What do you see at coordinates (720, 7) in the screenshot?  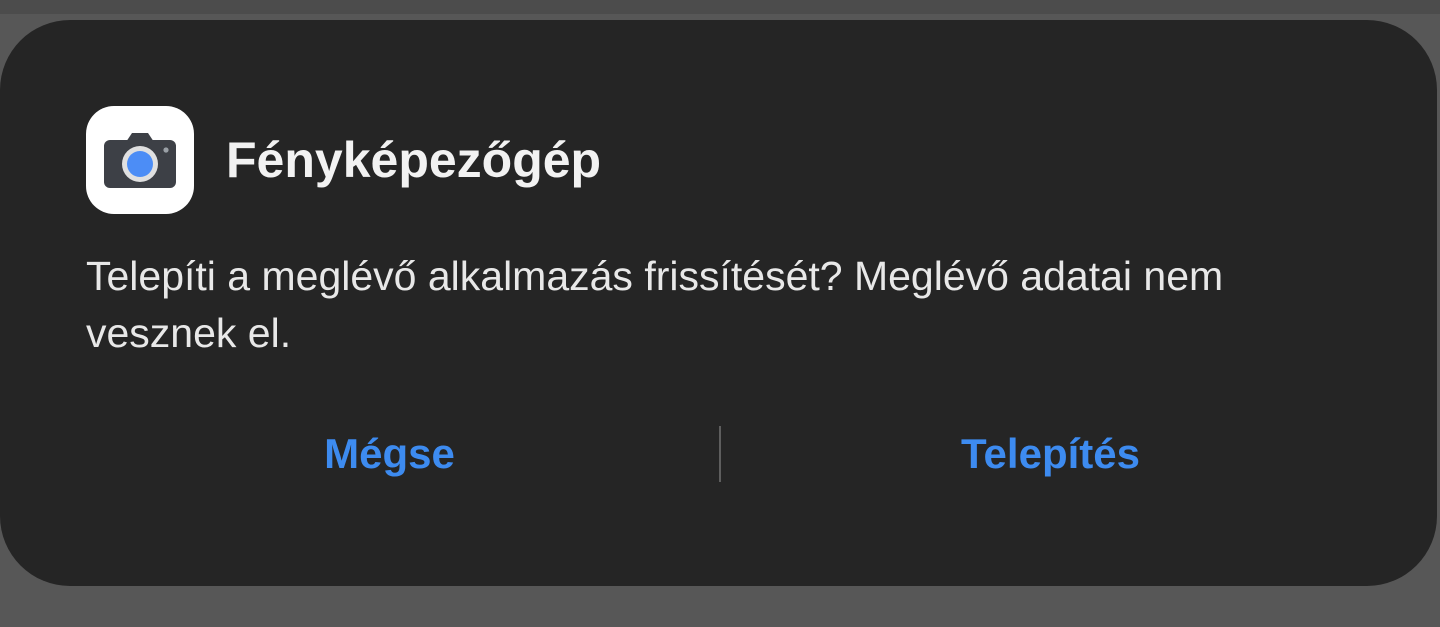 I see `background-strip` at bounding box center [720, 7].